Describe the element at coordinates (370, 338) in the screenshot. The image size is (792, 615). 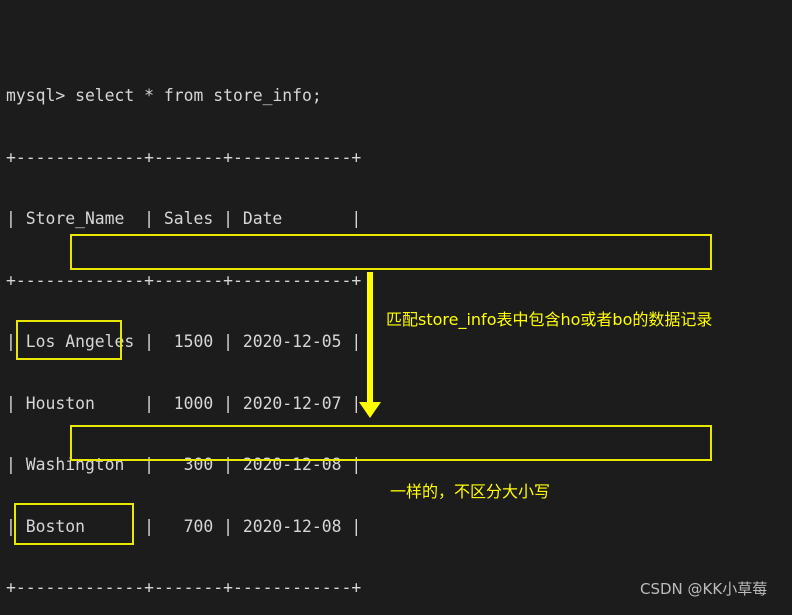
I see `annotation-arrow-shaft` at that location.